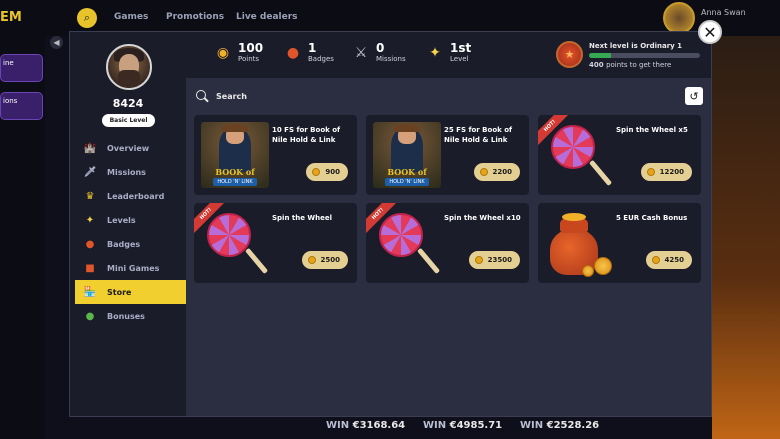 Image resolution: width=780 pixels, height=439 pixels. I want to click on win-ticker-3: WIN €2528.26, so click(560, 425).